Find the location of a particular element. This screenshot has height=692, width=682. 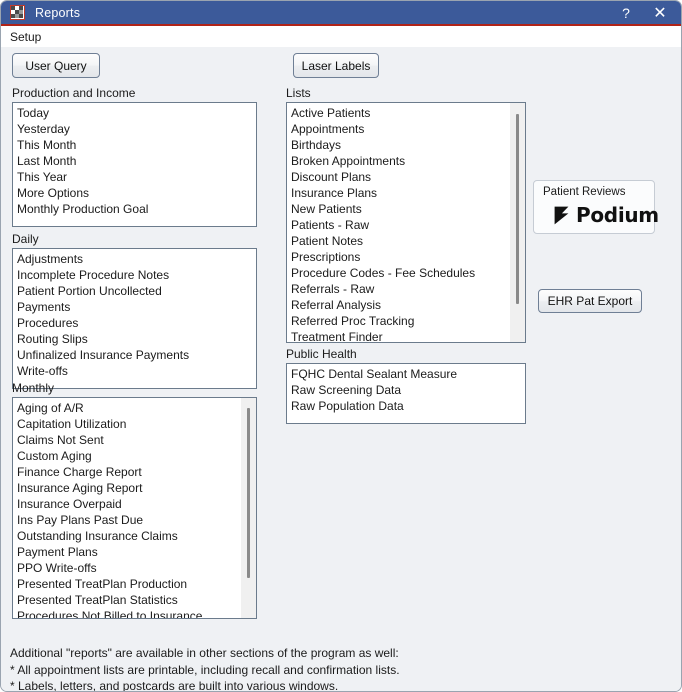

lists-scrollbar is located at coordinates (517, 222).